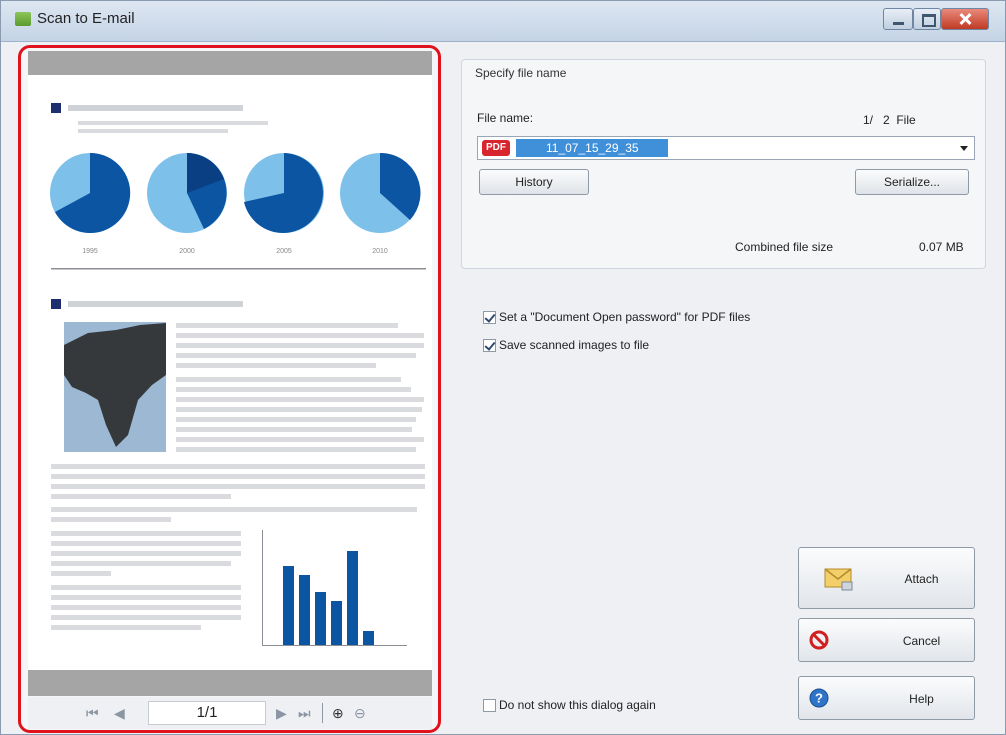  What do you see at coordinates (334, 588) in the screenshot?
I see `bar-chart` at bounding box center [334, 588].